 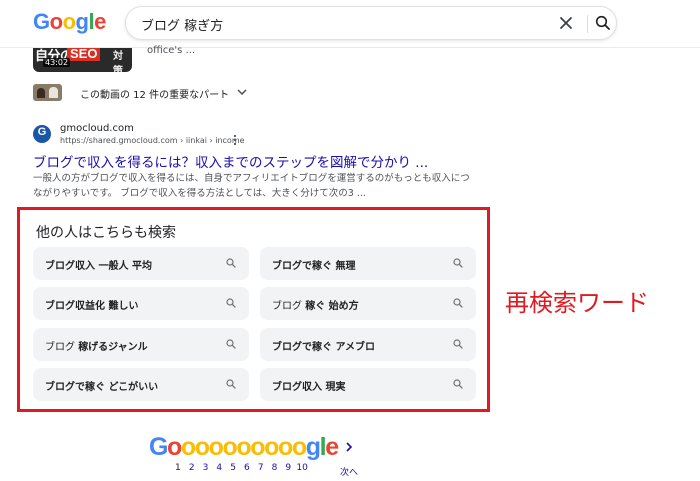 I want to click on site-name: gmocloud.com, so click(x=97, y=128).